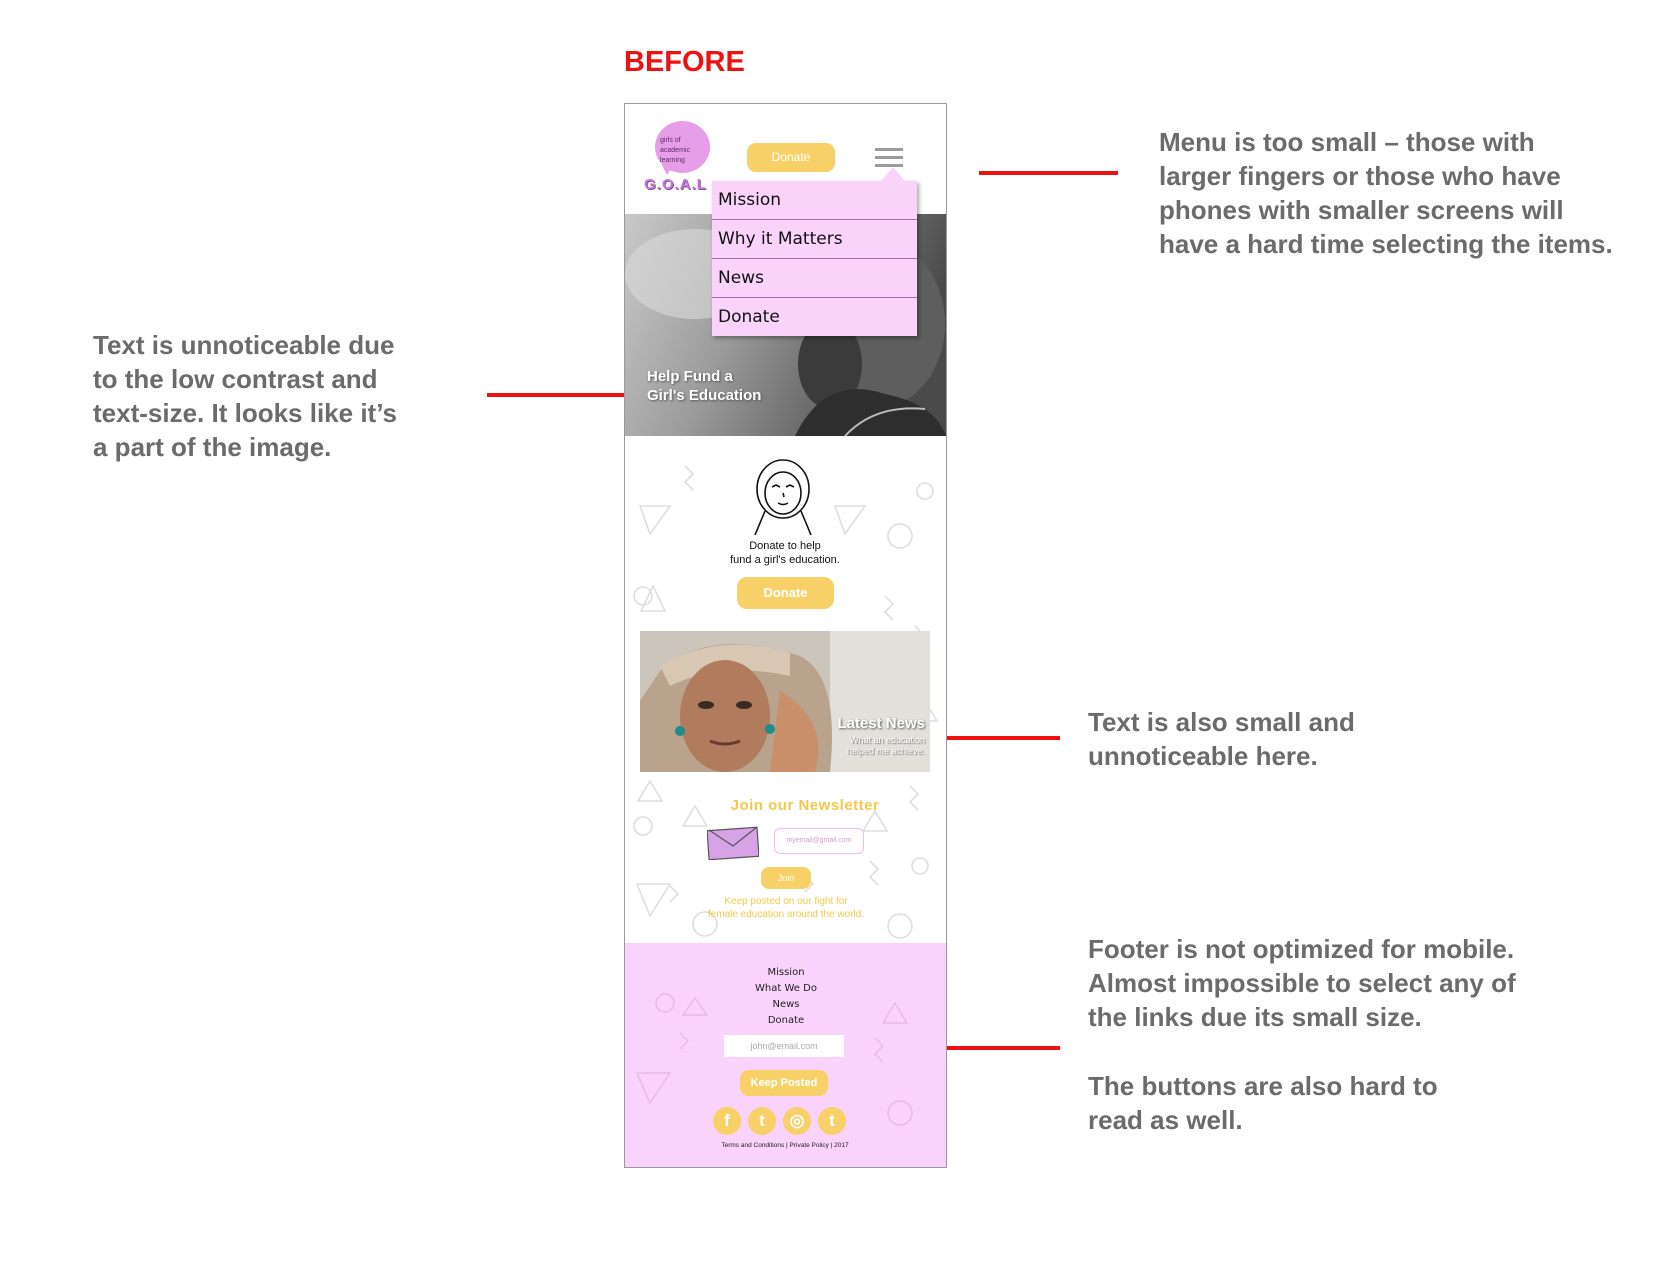 This screenshot has width=1669, height=1273. Describe the element at coordinates (1165, 1120) in the screenshot. I see `annotation-line: read as well.` at that location.